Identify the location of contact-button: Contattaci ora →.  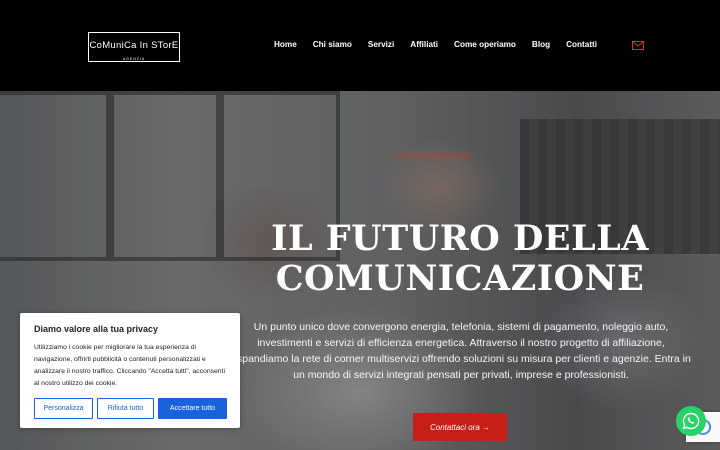
(460, 427).